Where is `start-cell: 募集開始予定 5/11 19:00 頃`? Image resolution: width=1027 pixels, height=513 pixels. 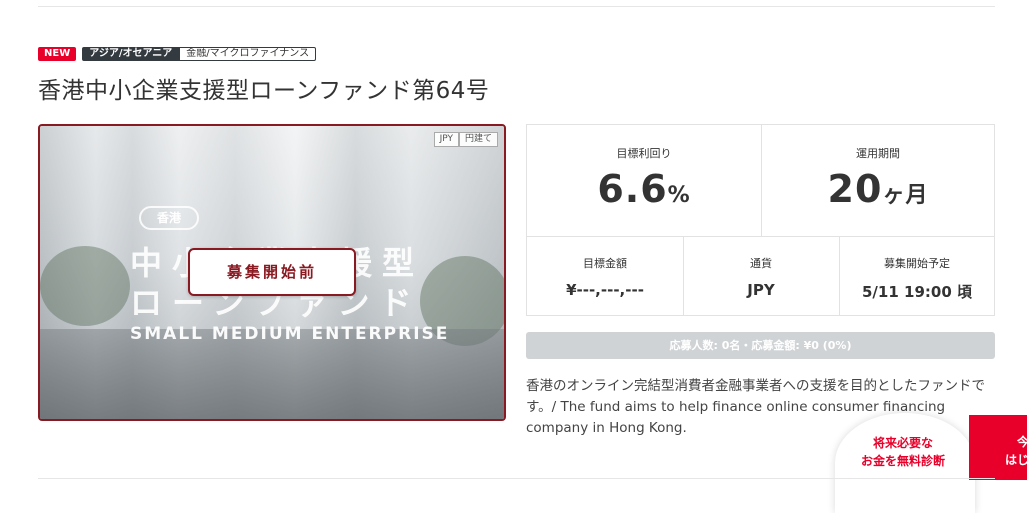 start-cell: 募集開始予定 5/11 19:00 頃 is located at coordinates (917, 276).